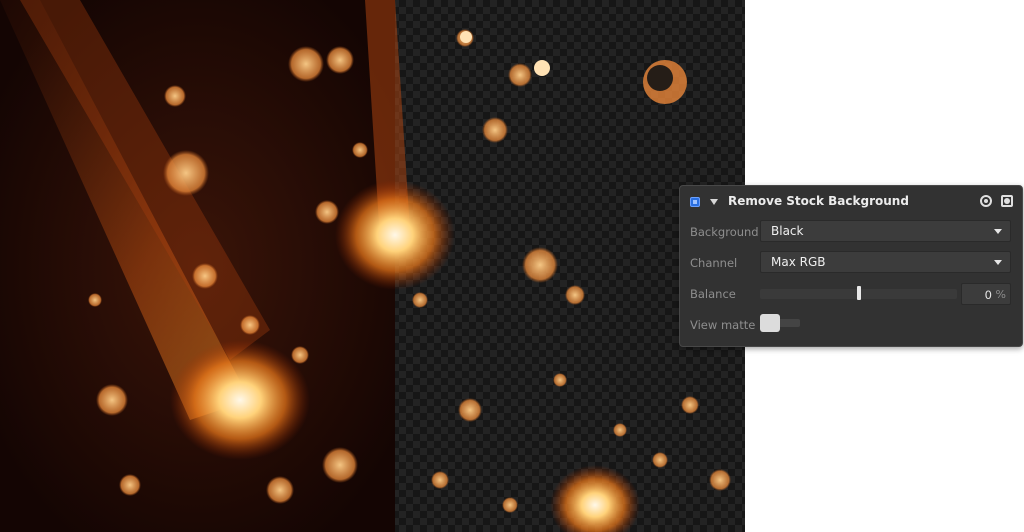 Image resolution: width=1024 pixels, height=532 pixels. I want to click on triangle-down-icon, so click(714, 202).